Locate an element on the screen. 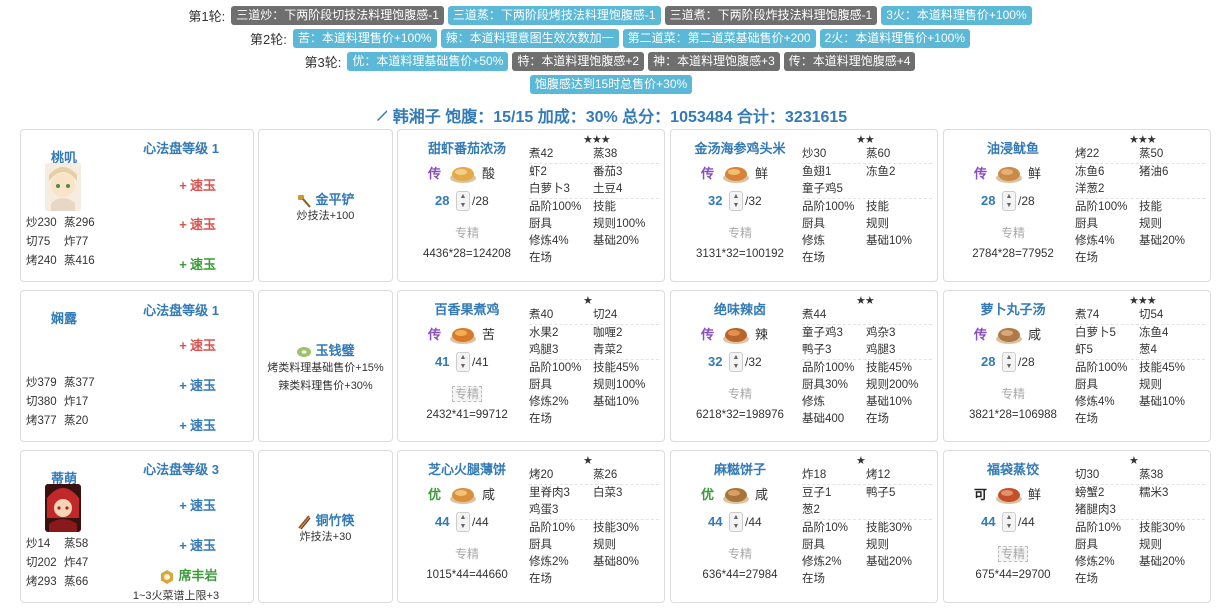 This screenshot has width=1222, height=610. recipe-name: 麻糍饼子 is located at coordinates (740, 468).